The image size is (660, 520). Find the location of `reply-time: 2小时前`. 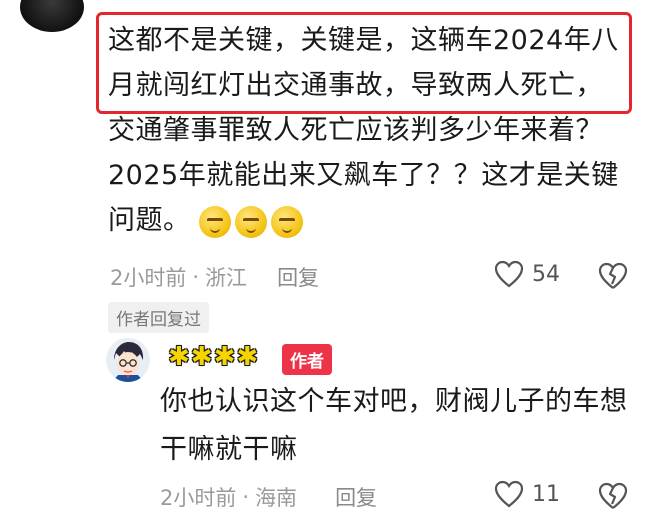

reply-time: 2小时前 is located at coordinates (198, 498).